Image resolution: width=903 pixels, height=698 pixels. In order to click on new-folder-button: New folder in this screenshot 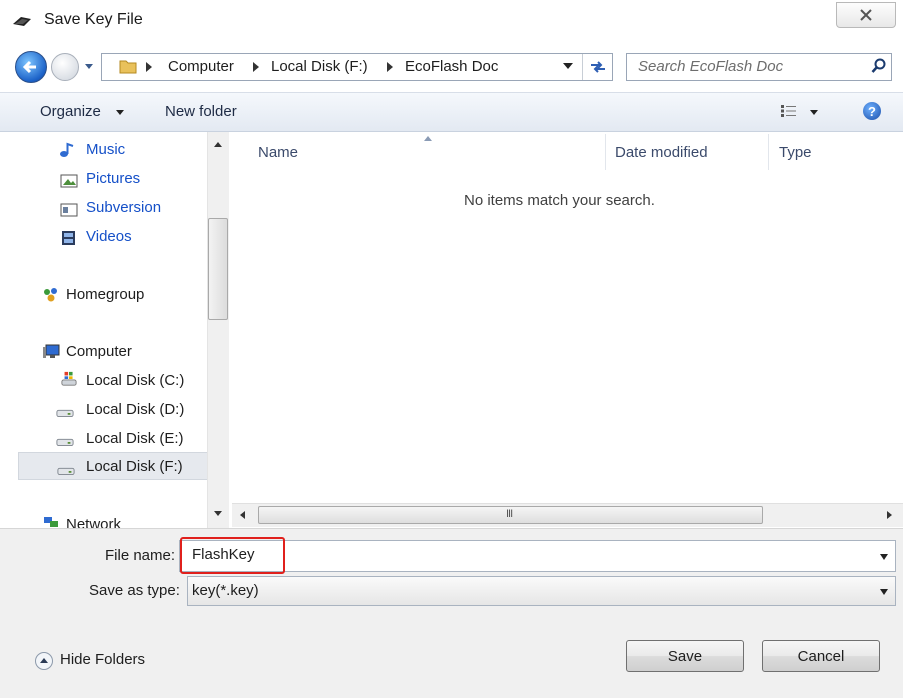, I will do `click(201, 111)`.